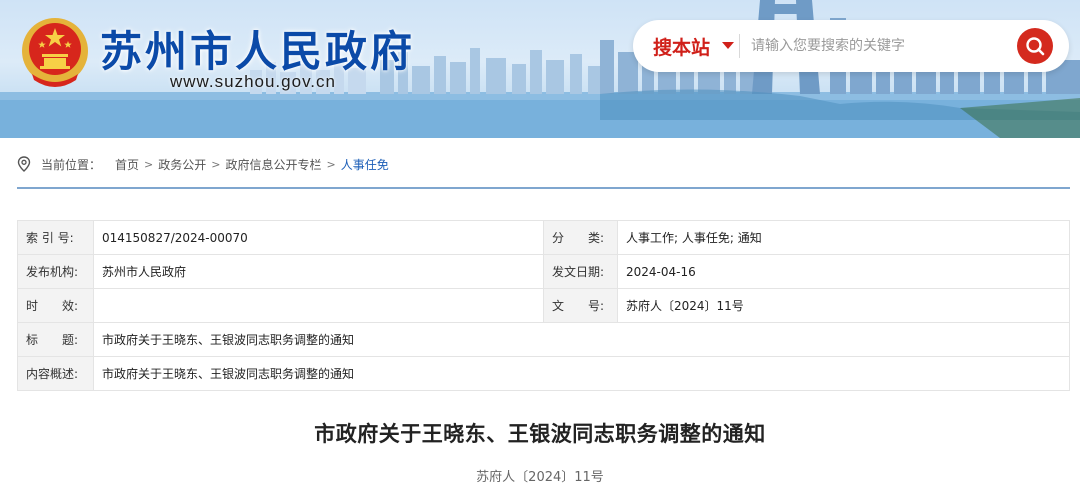  Describe the element at coordinates (127, 164) in the screenshot. I see `breadcrumb-home-link: 首页` at that location.